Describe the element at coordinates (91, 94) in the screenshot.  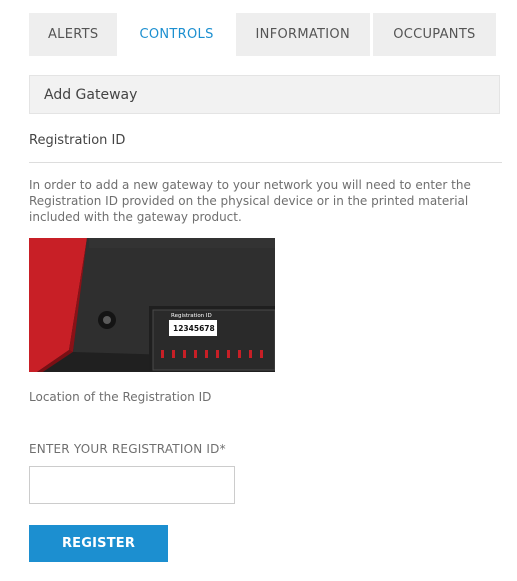
I see `section-title: Add Gateway` at that location.